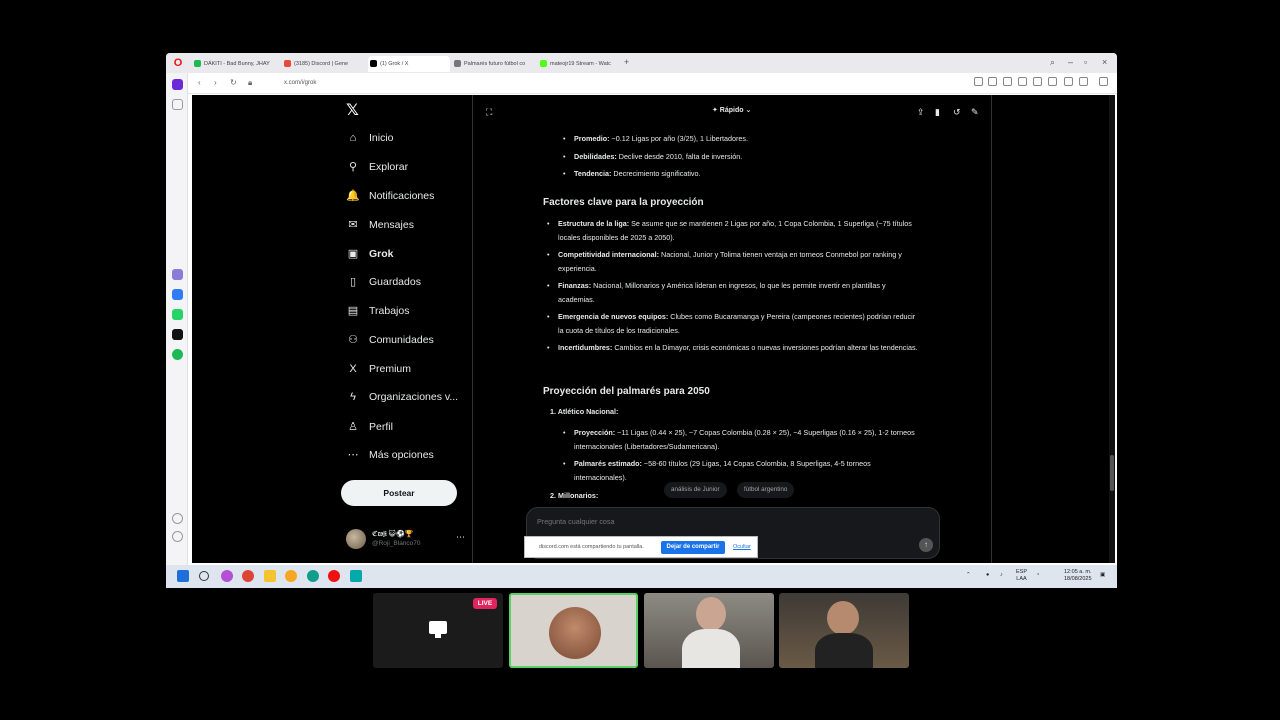  What do you see at coordinates (584, 411) in the screenshot?
I see `numbered-item: 1. Atlético Nacional:` at bounding box center [584, 411].